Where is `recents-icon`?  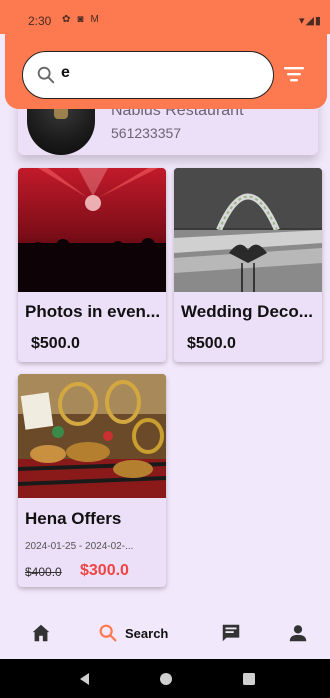 recents-icon is located at coordinates (249, 679).